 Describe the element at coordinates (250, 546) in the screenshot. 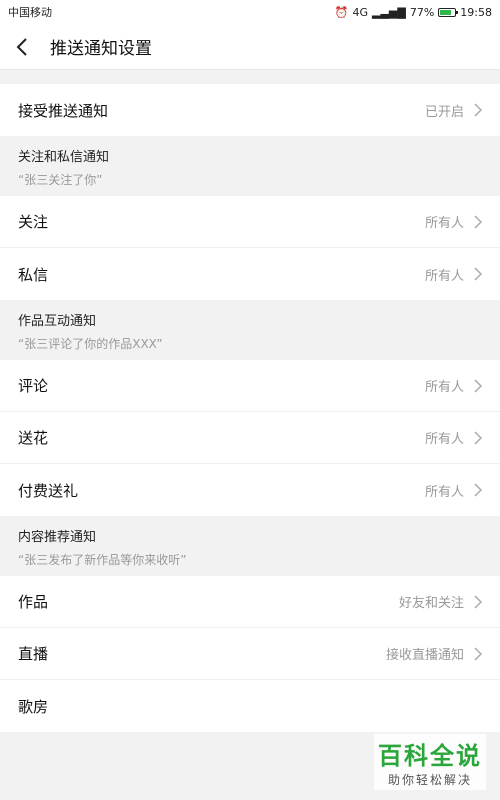

I see `section-content-recommend: 内容推荐通知 “张三发布了新作品等你来收听”` at that location.